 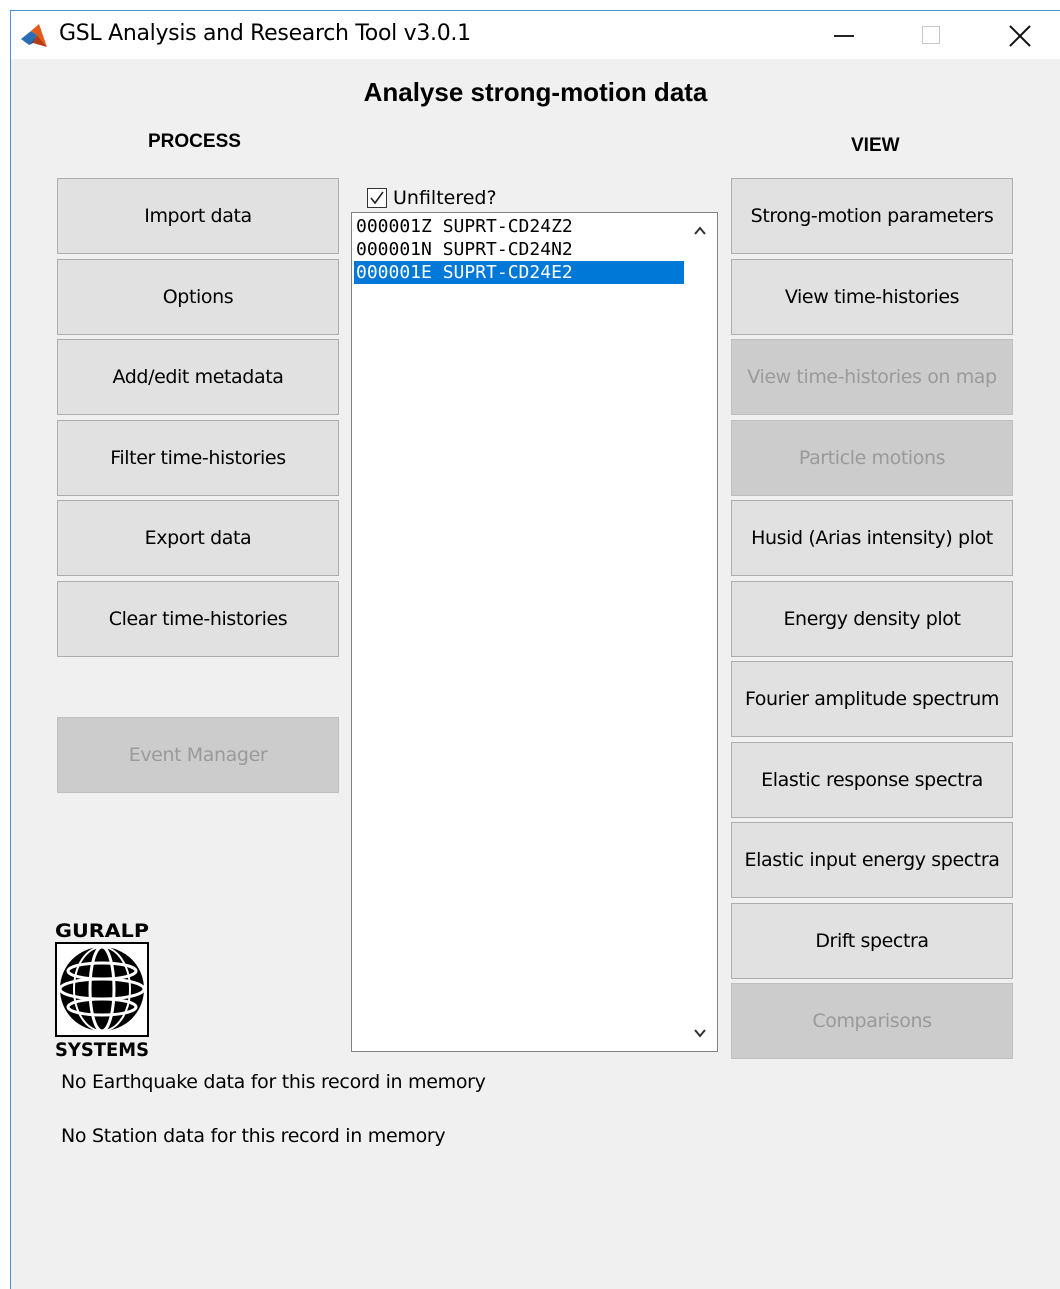 What do you see at coordinates (872, 538) in the screenshot?
I see `husid-plot-button: Husid (Arias intensity) plot` at bounding box center [872, 538].